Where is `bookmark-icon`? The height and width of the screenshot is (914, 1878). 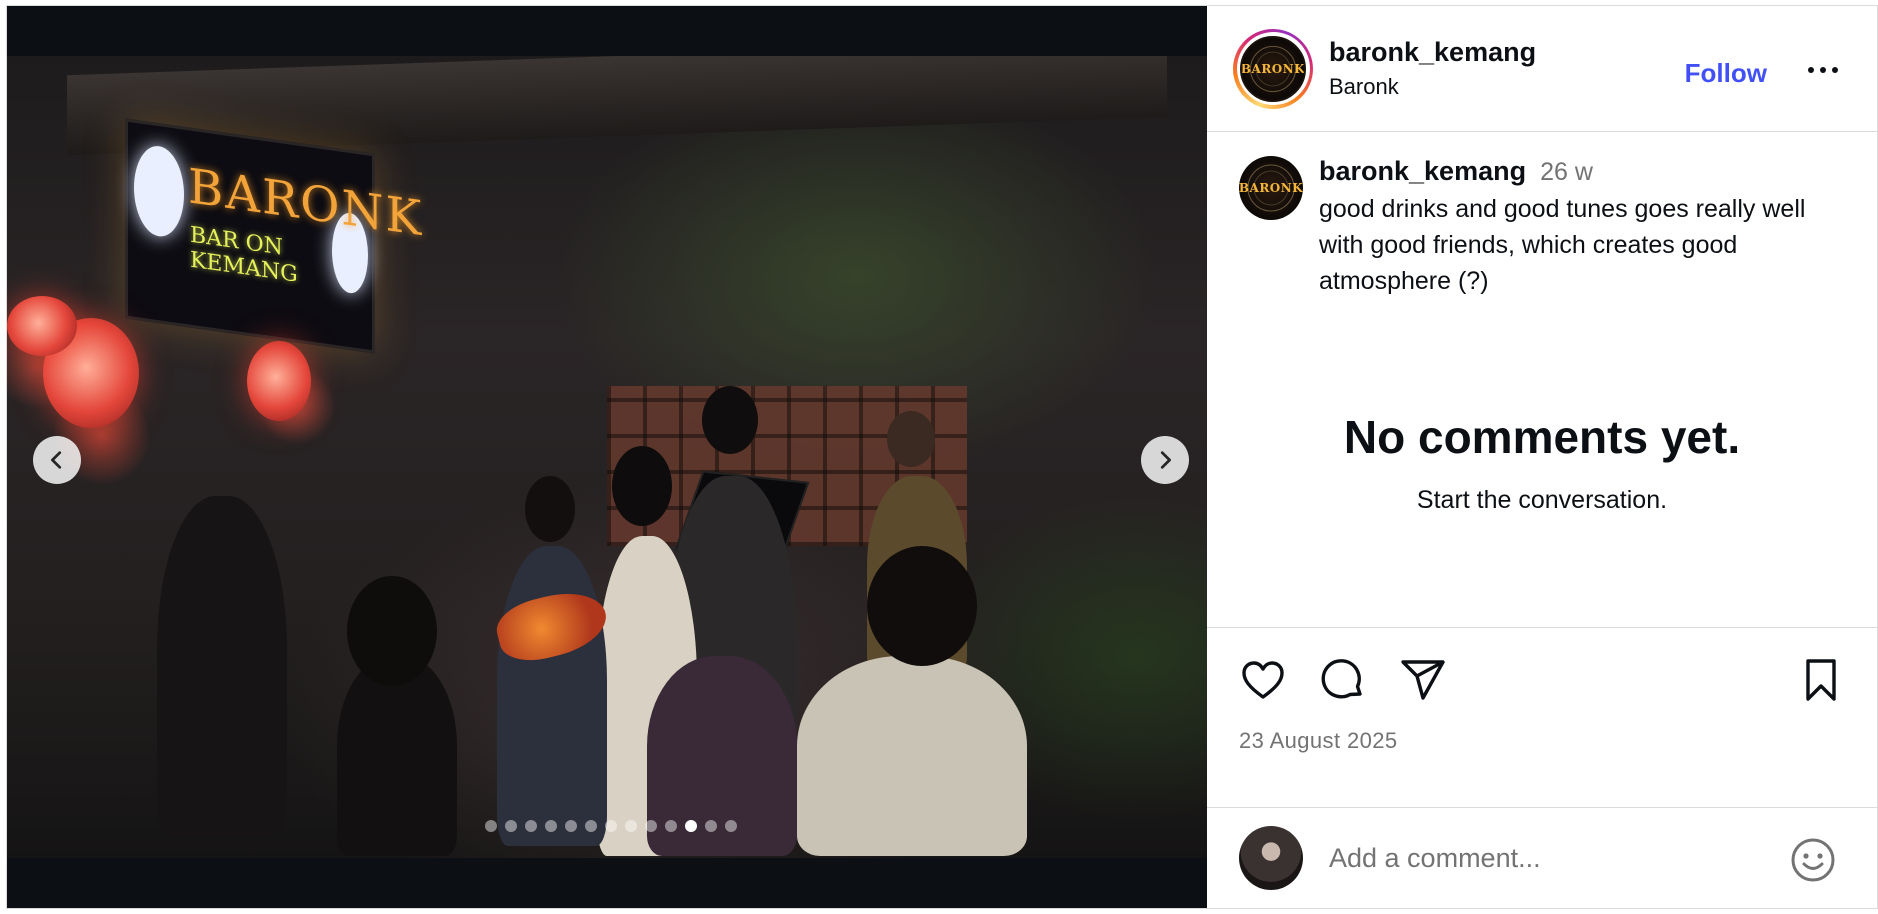
bookmark-icon is located at coordinates (1821, 680).